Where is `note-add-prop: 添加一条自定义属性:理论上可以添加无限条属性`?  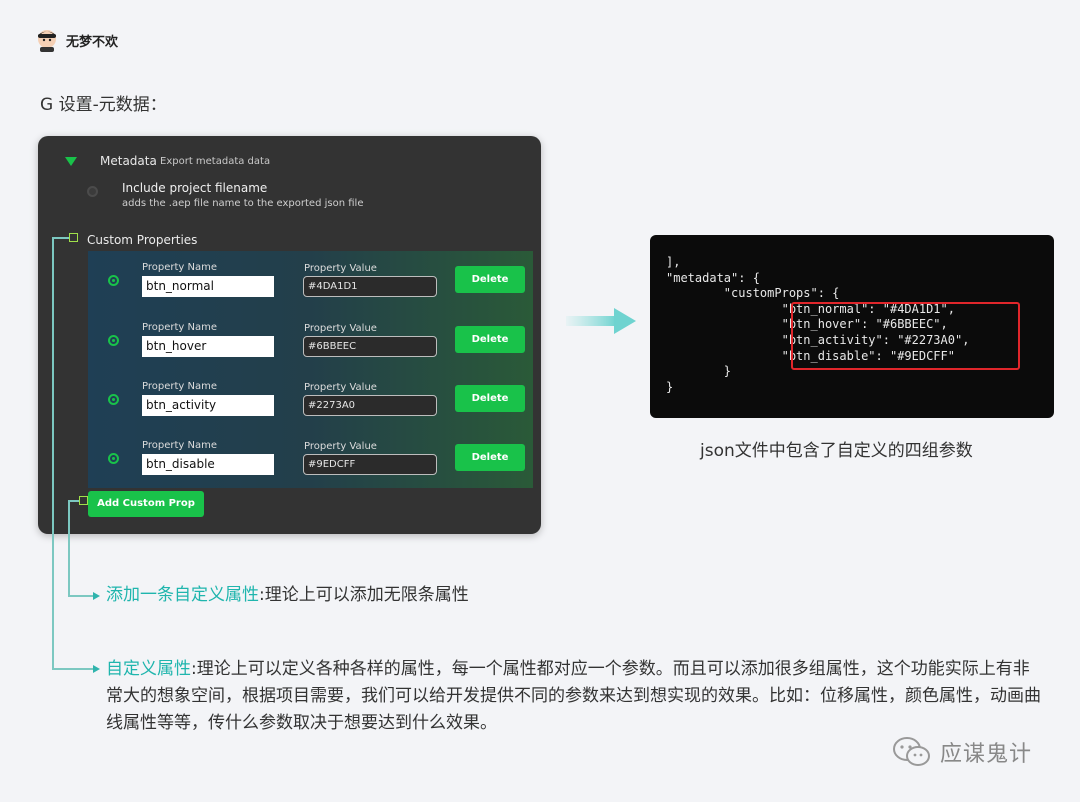 note-add-prop: 添加一条自定义属性:理论上可以添加无限条属性 is located at coordinates (287, 595).